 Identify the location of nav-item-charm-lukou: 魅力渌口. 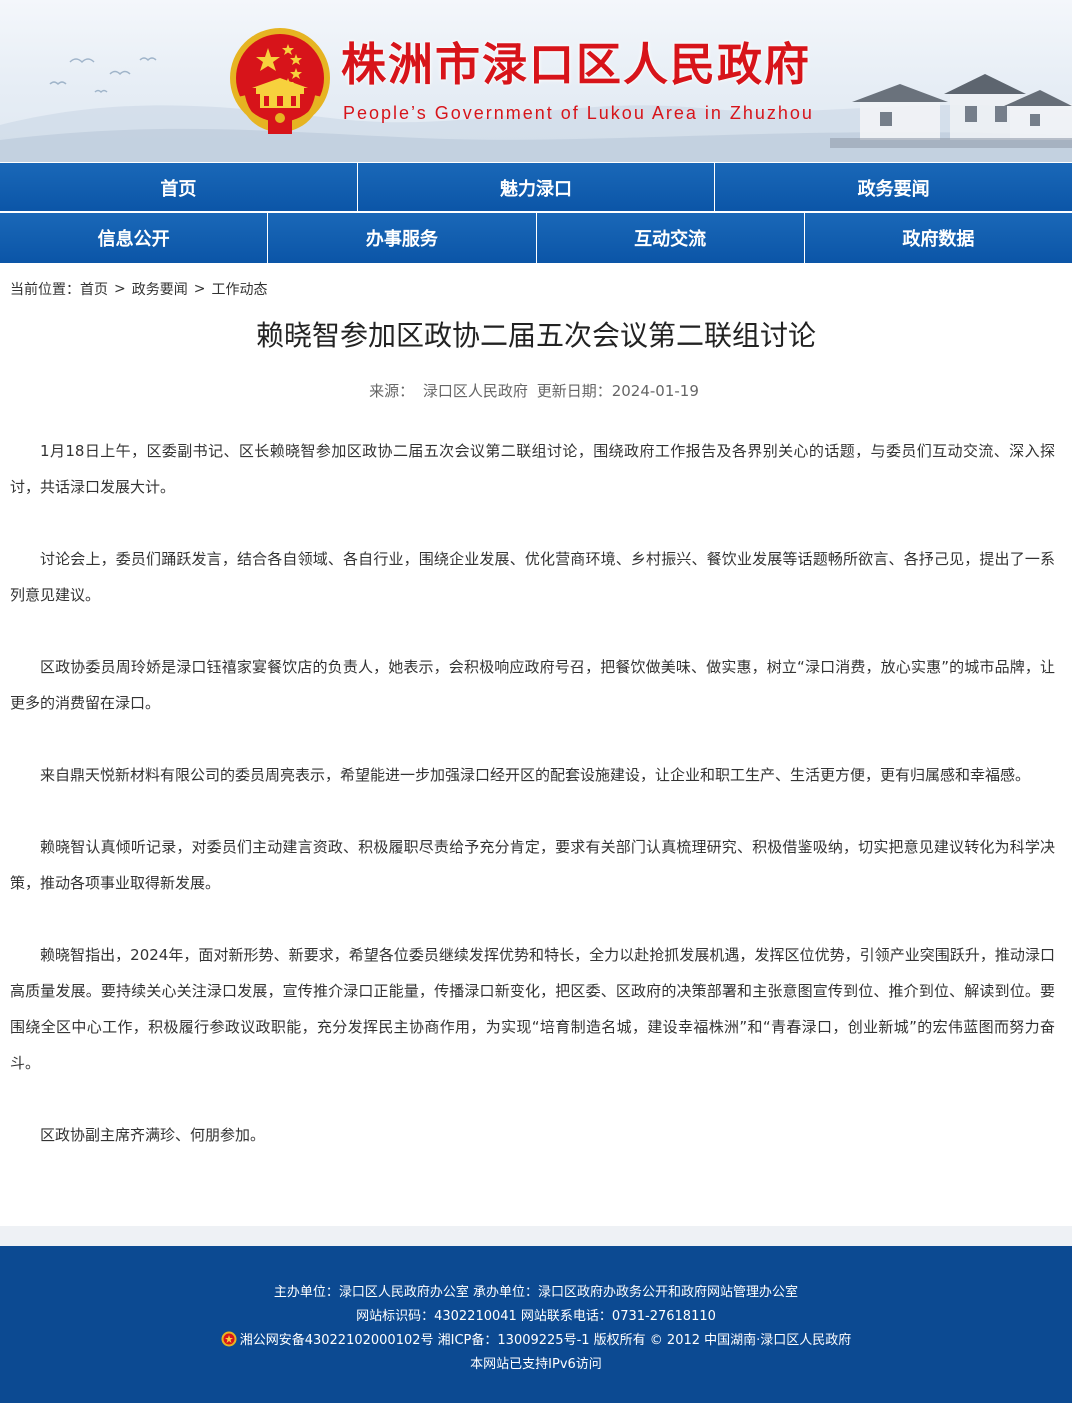
(537, 187).